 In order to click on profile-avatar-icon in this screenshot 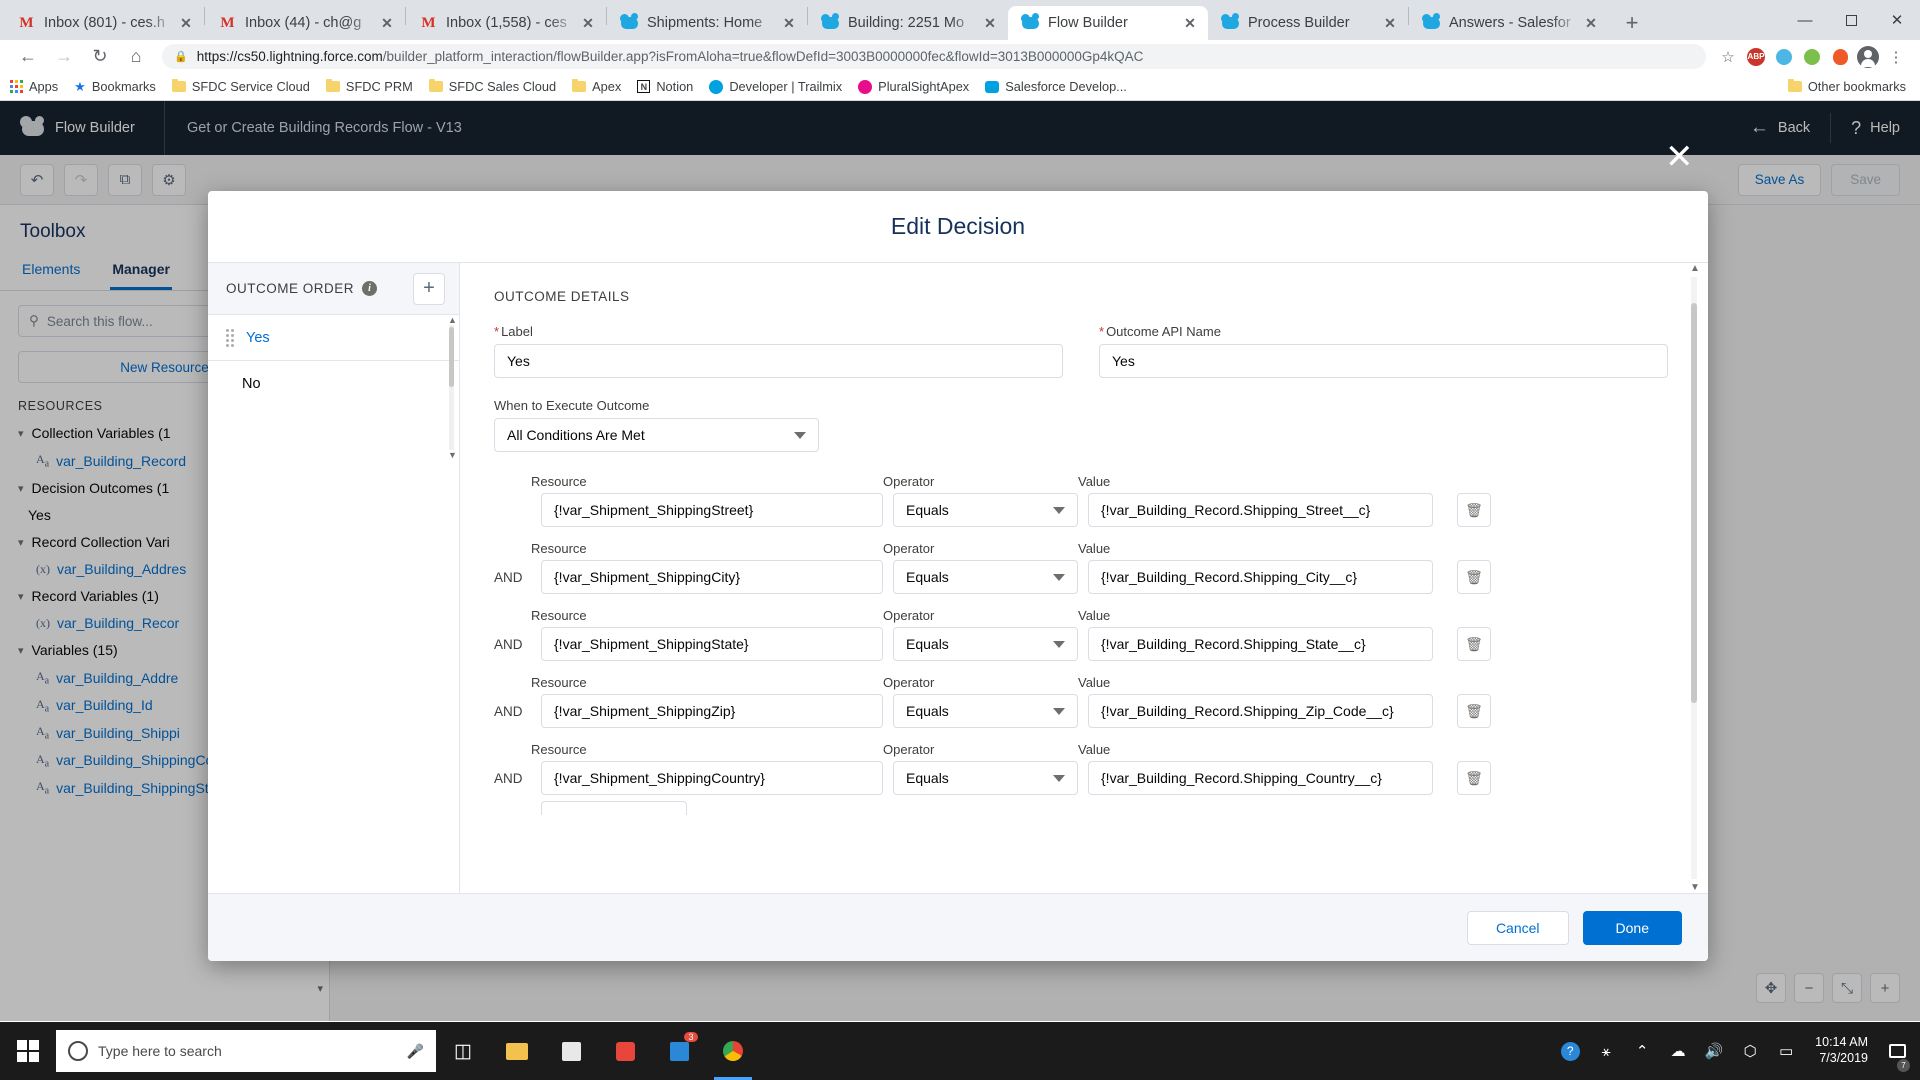, I will do `click(1868, 57)`.